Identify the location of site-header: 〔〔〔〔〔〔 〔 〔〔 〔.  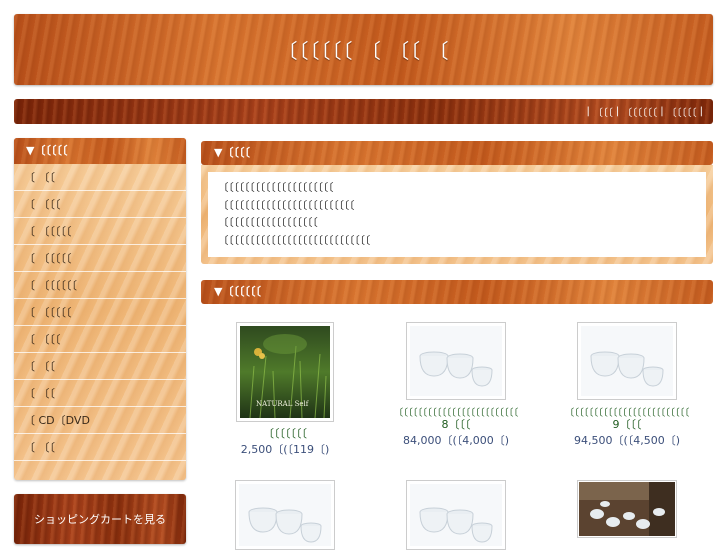
(363, 49).